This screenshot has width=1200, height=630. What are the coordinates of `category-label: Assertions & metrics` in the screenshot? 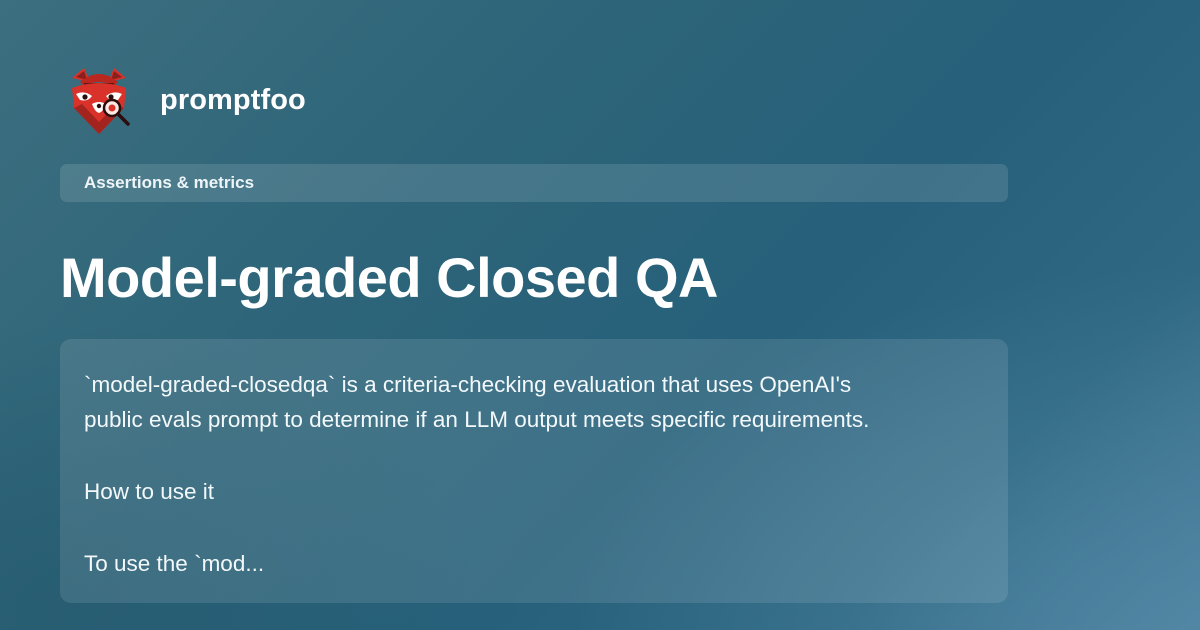 It's located at (169, 182).